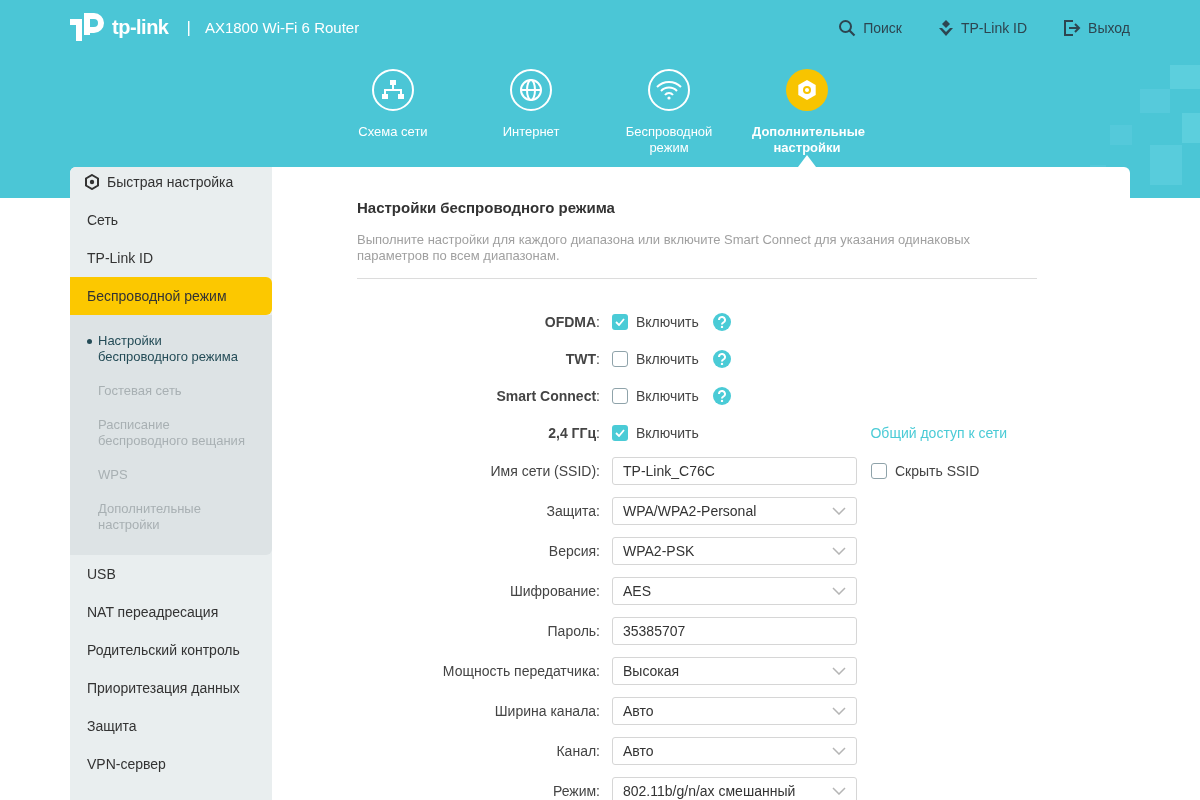  I want to click on field-label: Имя сети (SSID):, so click(544, 471).